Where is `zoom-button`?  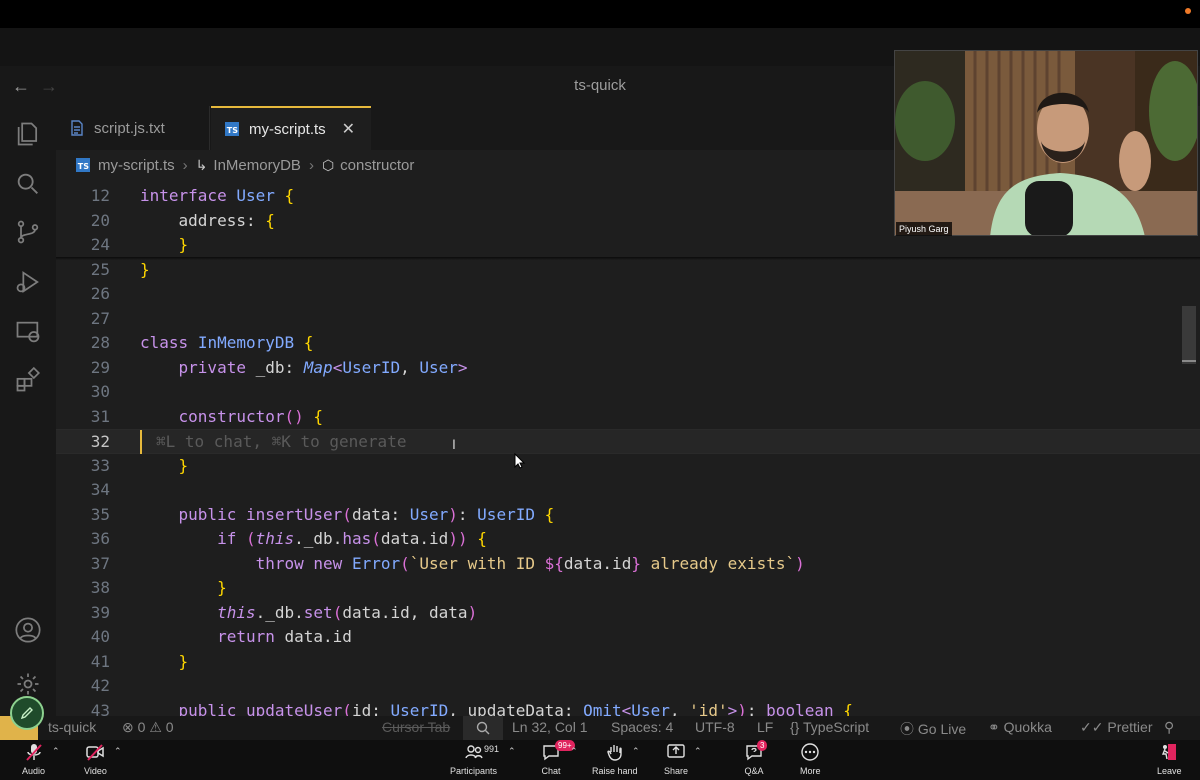
zoom-button is located at coordinates (483, 728).